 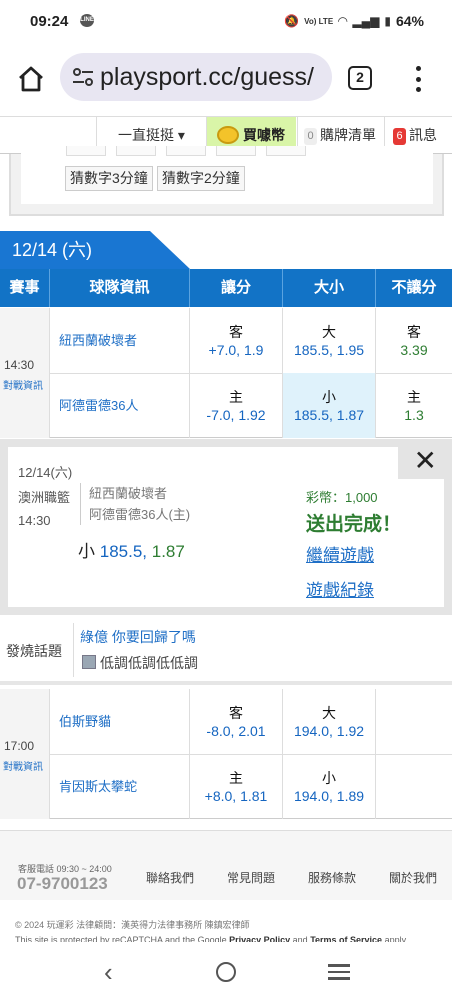 I want to click on footer-link-terms: 服務條款, so click(x=332, y=877).